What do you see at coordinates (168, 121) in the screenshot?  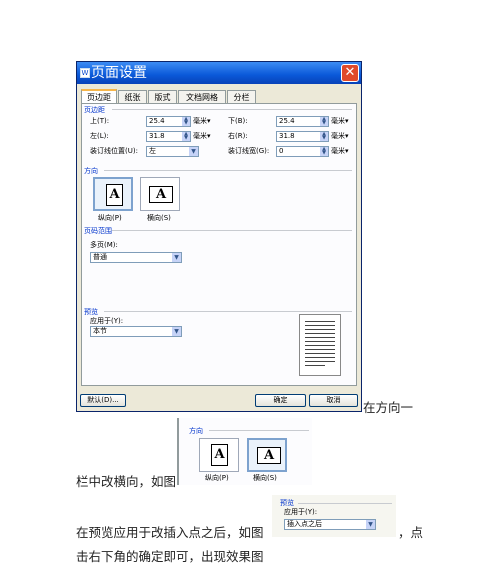 I see `top-margin-input: 25.4 ▲ ▼` at bounding box center [168, 121].